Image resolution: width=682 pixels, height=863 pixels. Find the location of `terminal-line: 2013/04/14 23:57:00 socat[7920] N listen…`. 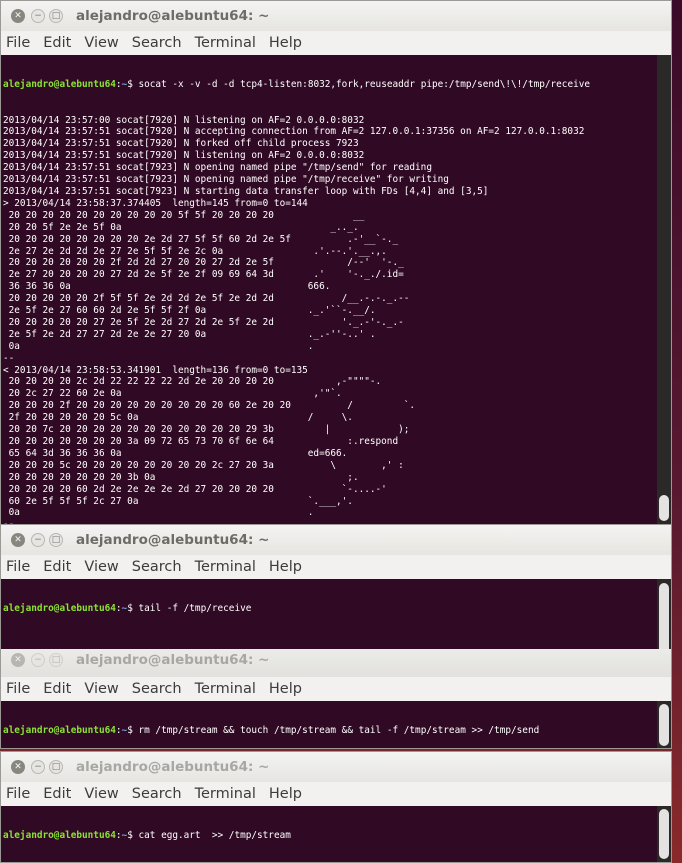

terminal-line: 2013/04/14 23:57:00 socat[7920] N listen… is located at coordinates (184, 120).